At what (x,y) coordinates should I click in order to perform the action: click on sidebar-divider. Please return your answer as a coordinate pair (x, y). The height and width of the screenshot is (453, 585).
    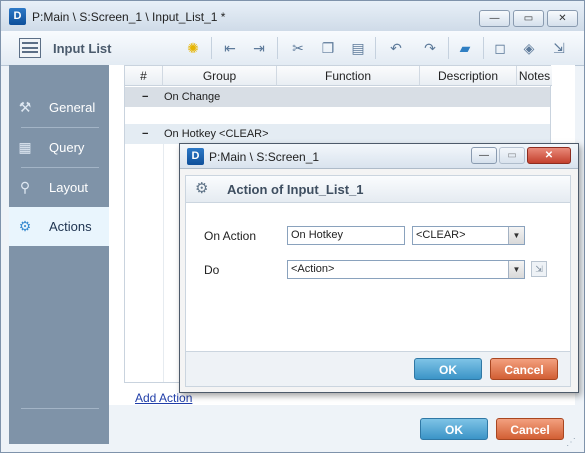
    Looking at the image, I should click on (60, 408).